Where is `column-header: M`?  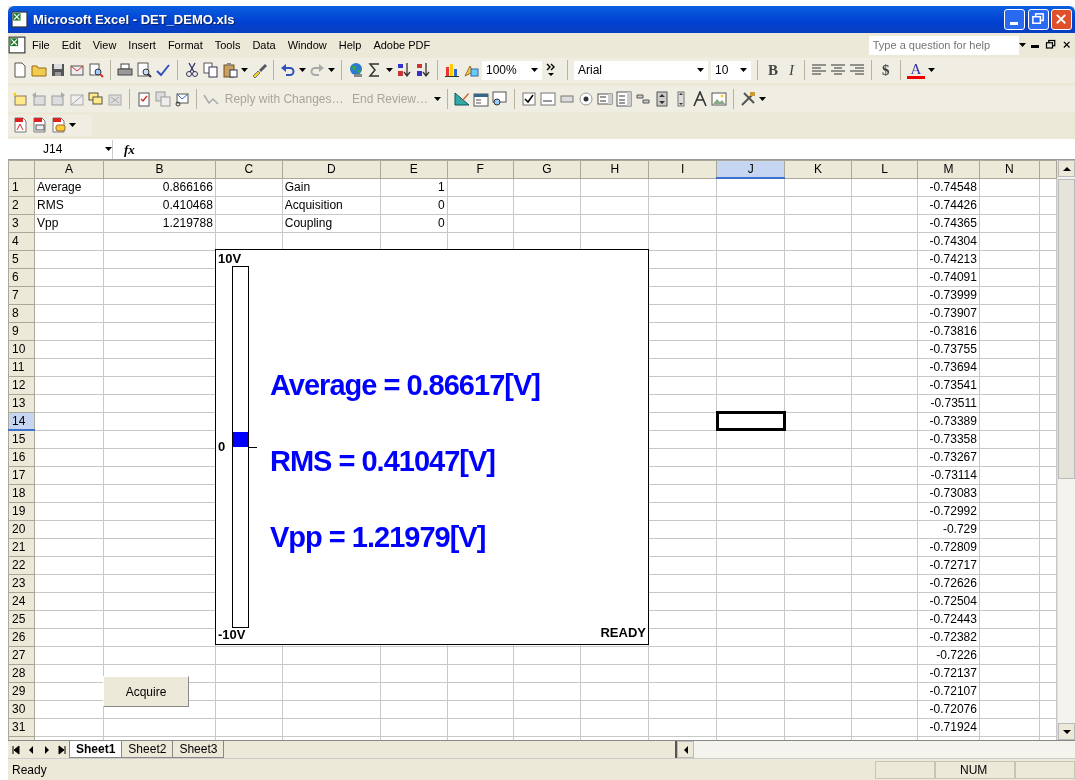
column-header: M is located at coordinates (948, 169).